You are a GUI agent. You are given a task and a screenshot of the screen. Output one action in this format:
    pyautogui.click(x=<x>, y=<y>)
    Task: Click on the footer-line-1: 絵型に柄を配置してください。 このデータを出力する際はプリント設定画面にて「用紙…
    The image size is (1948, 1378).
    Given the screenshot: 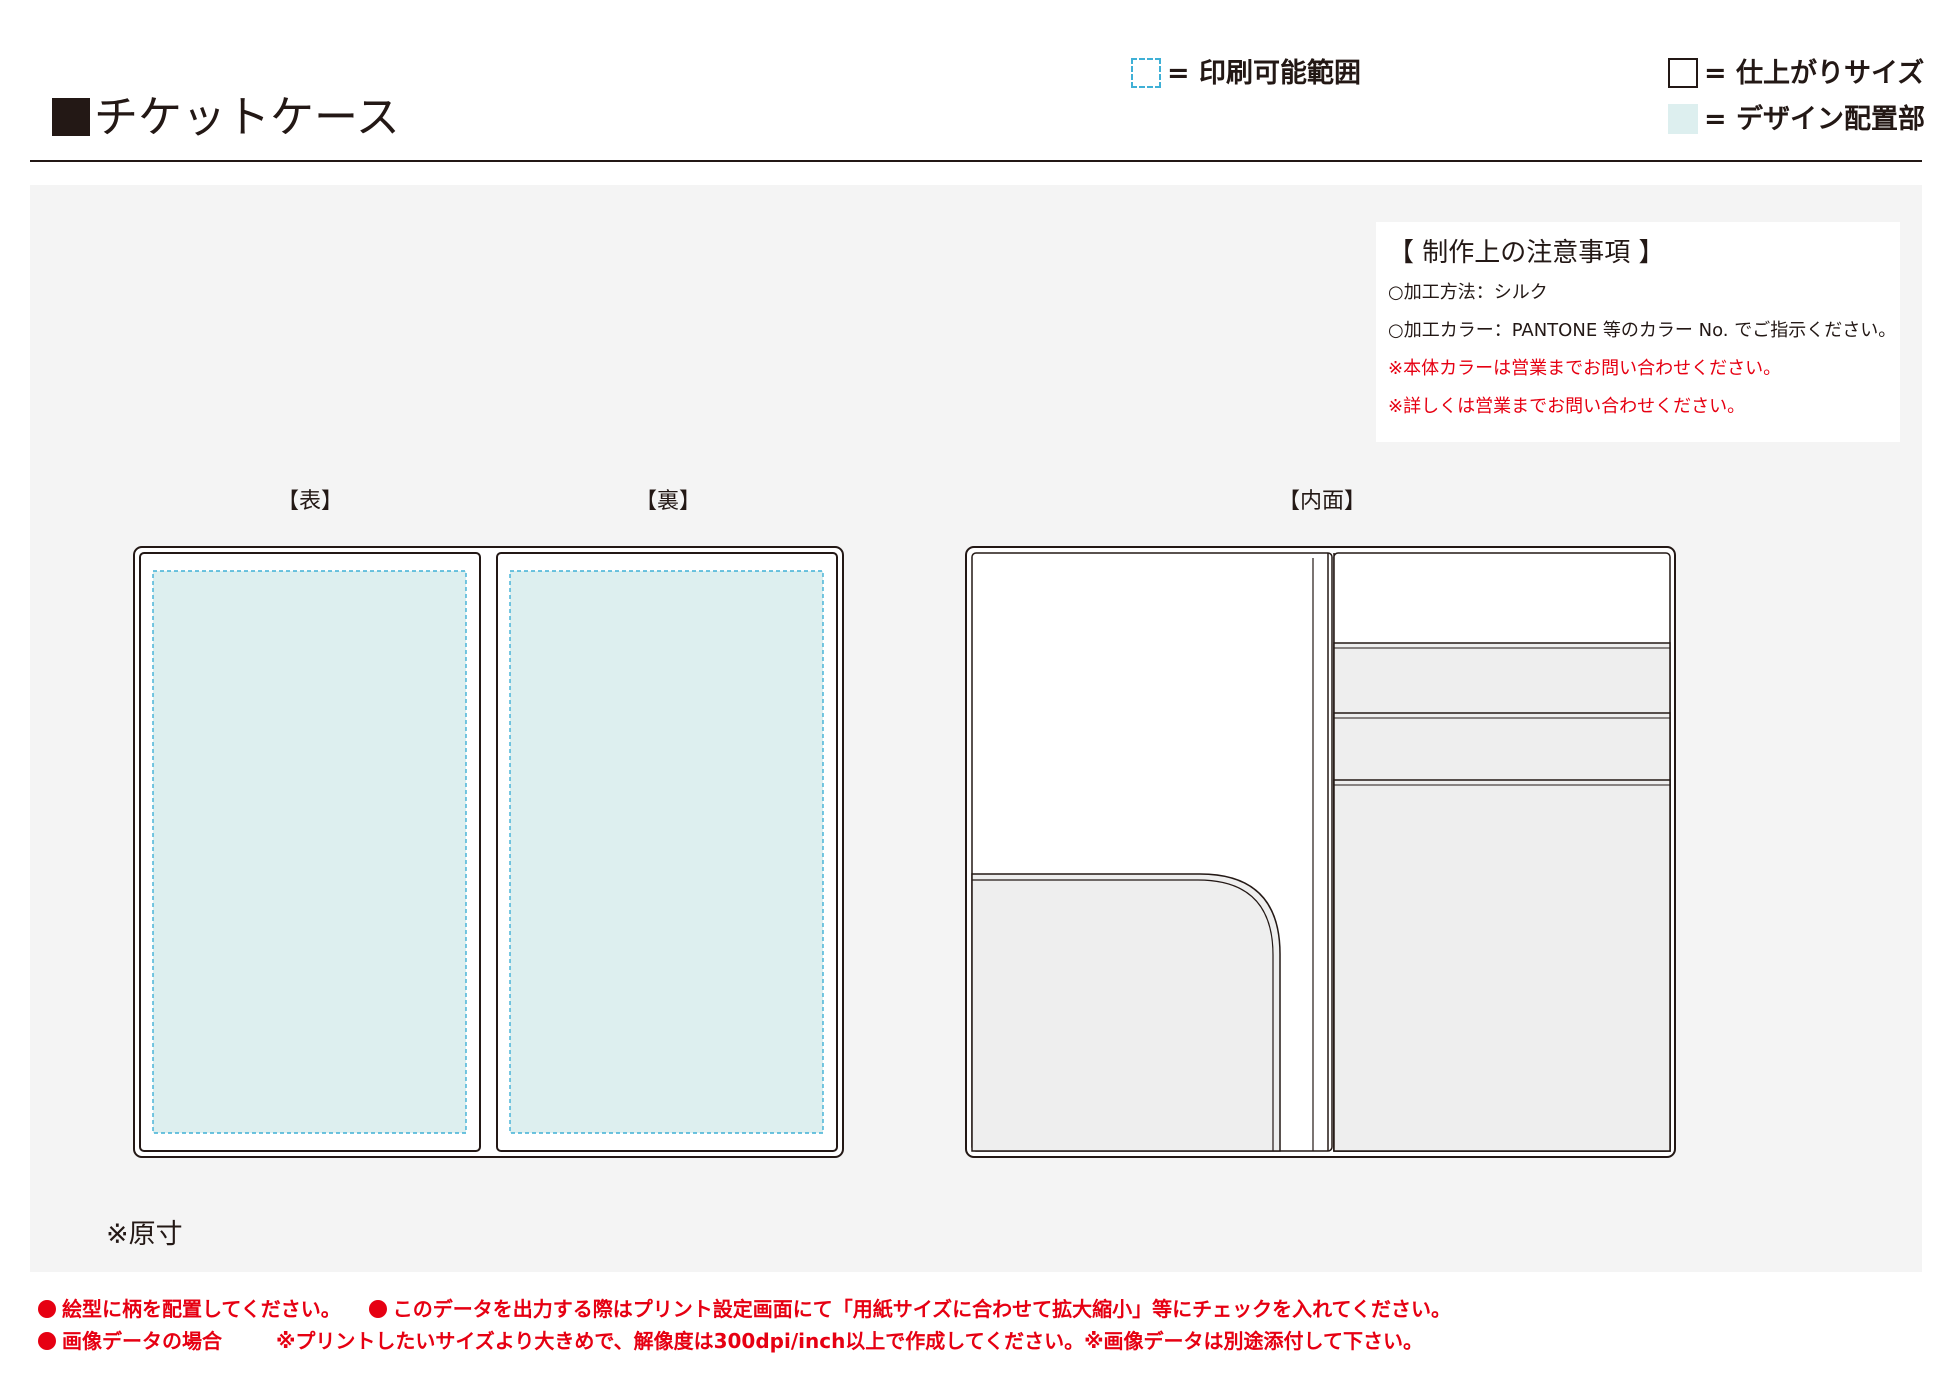 What is the action you would take?
    pyautogui.click(x=744, y=1309)
    